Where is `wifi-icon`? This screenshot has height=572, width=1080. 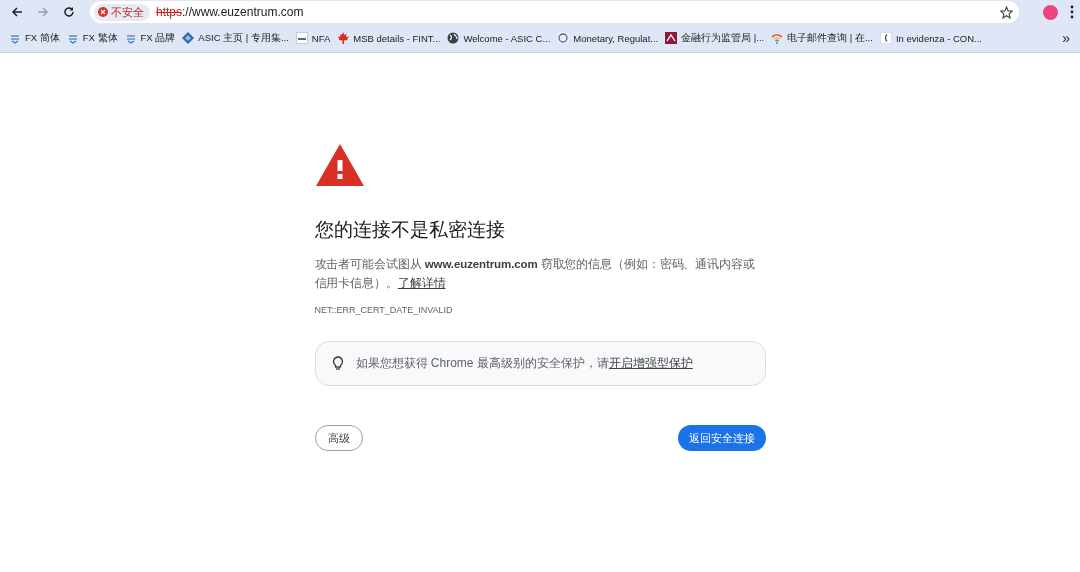 wifi-icon is located at coordinates (777, 38).